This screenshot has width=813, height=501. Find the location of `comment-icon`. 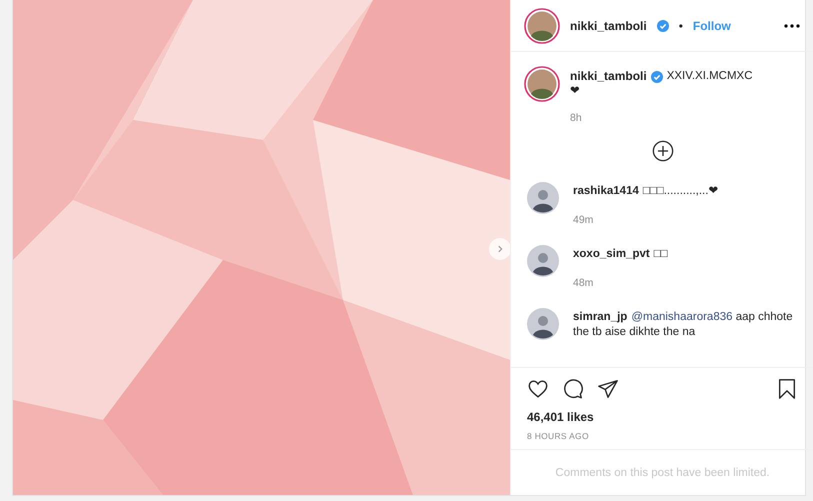

comment-icon is located at coordinates (573, 389).